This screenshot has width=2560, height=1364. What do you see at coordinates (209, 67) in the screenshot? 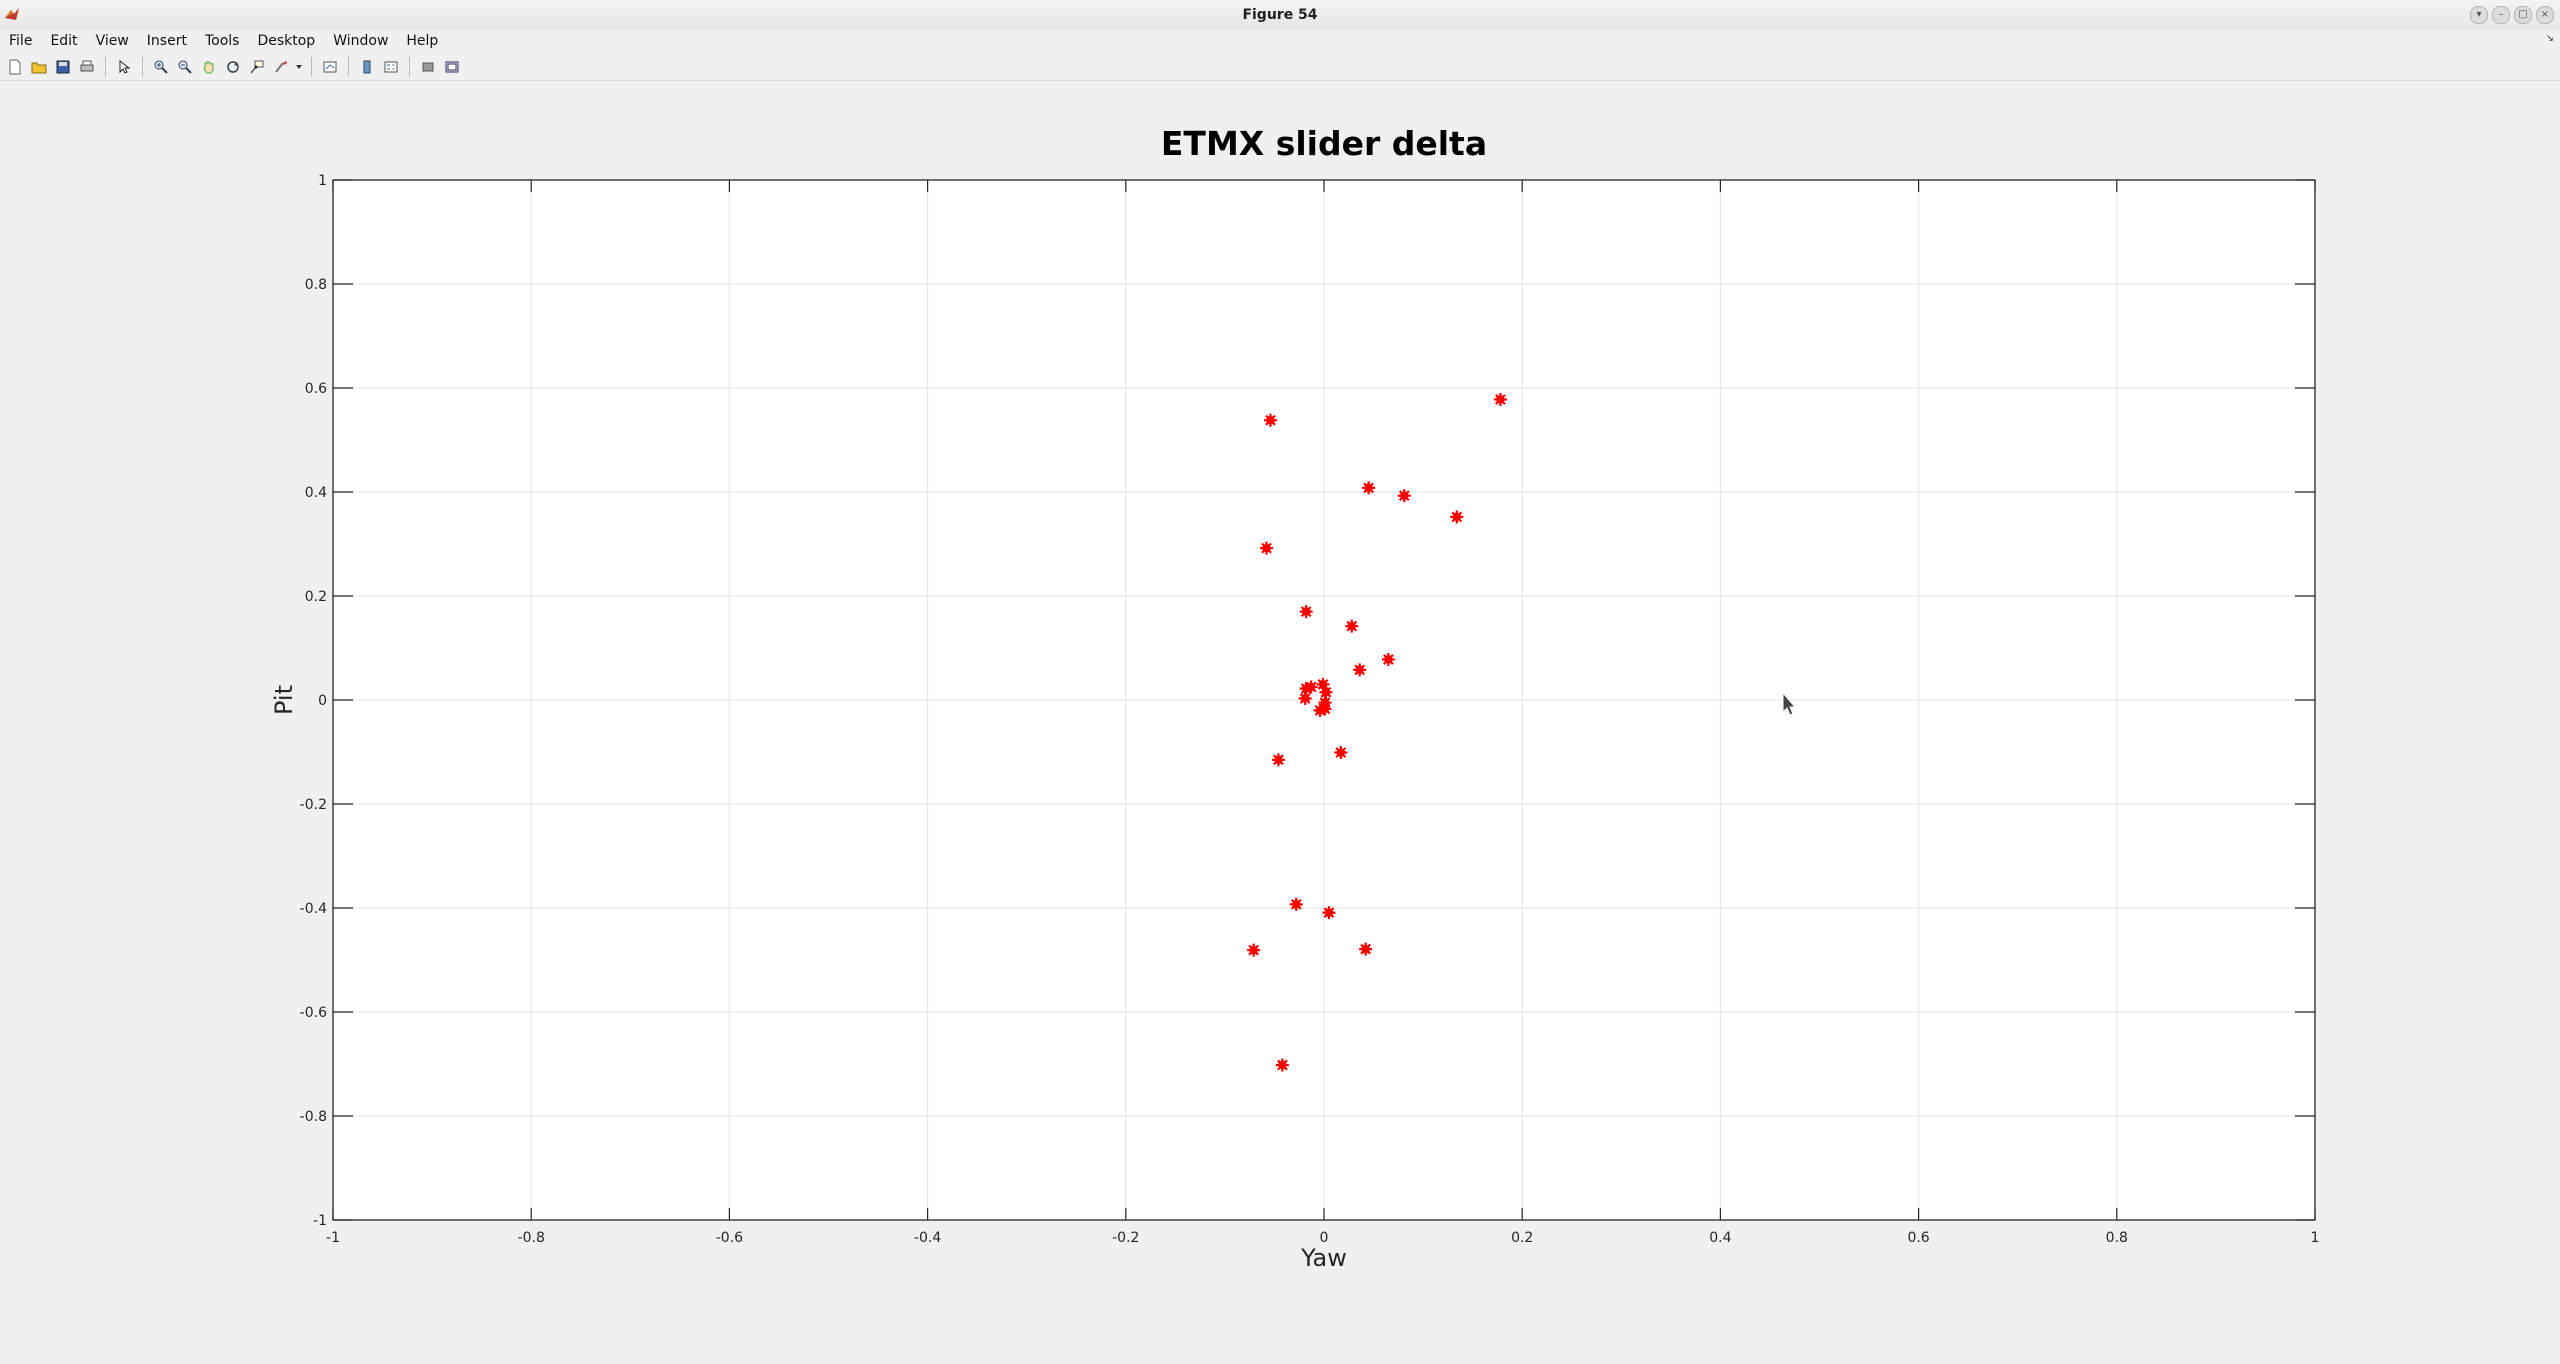
I see `pan-hand-icon` at bounding box center [209, 67].